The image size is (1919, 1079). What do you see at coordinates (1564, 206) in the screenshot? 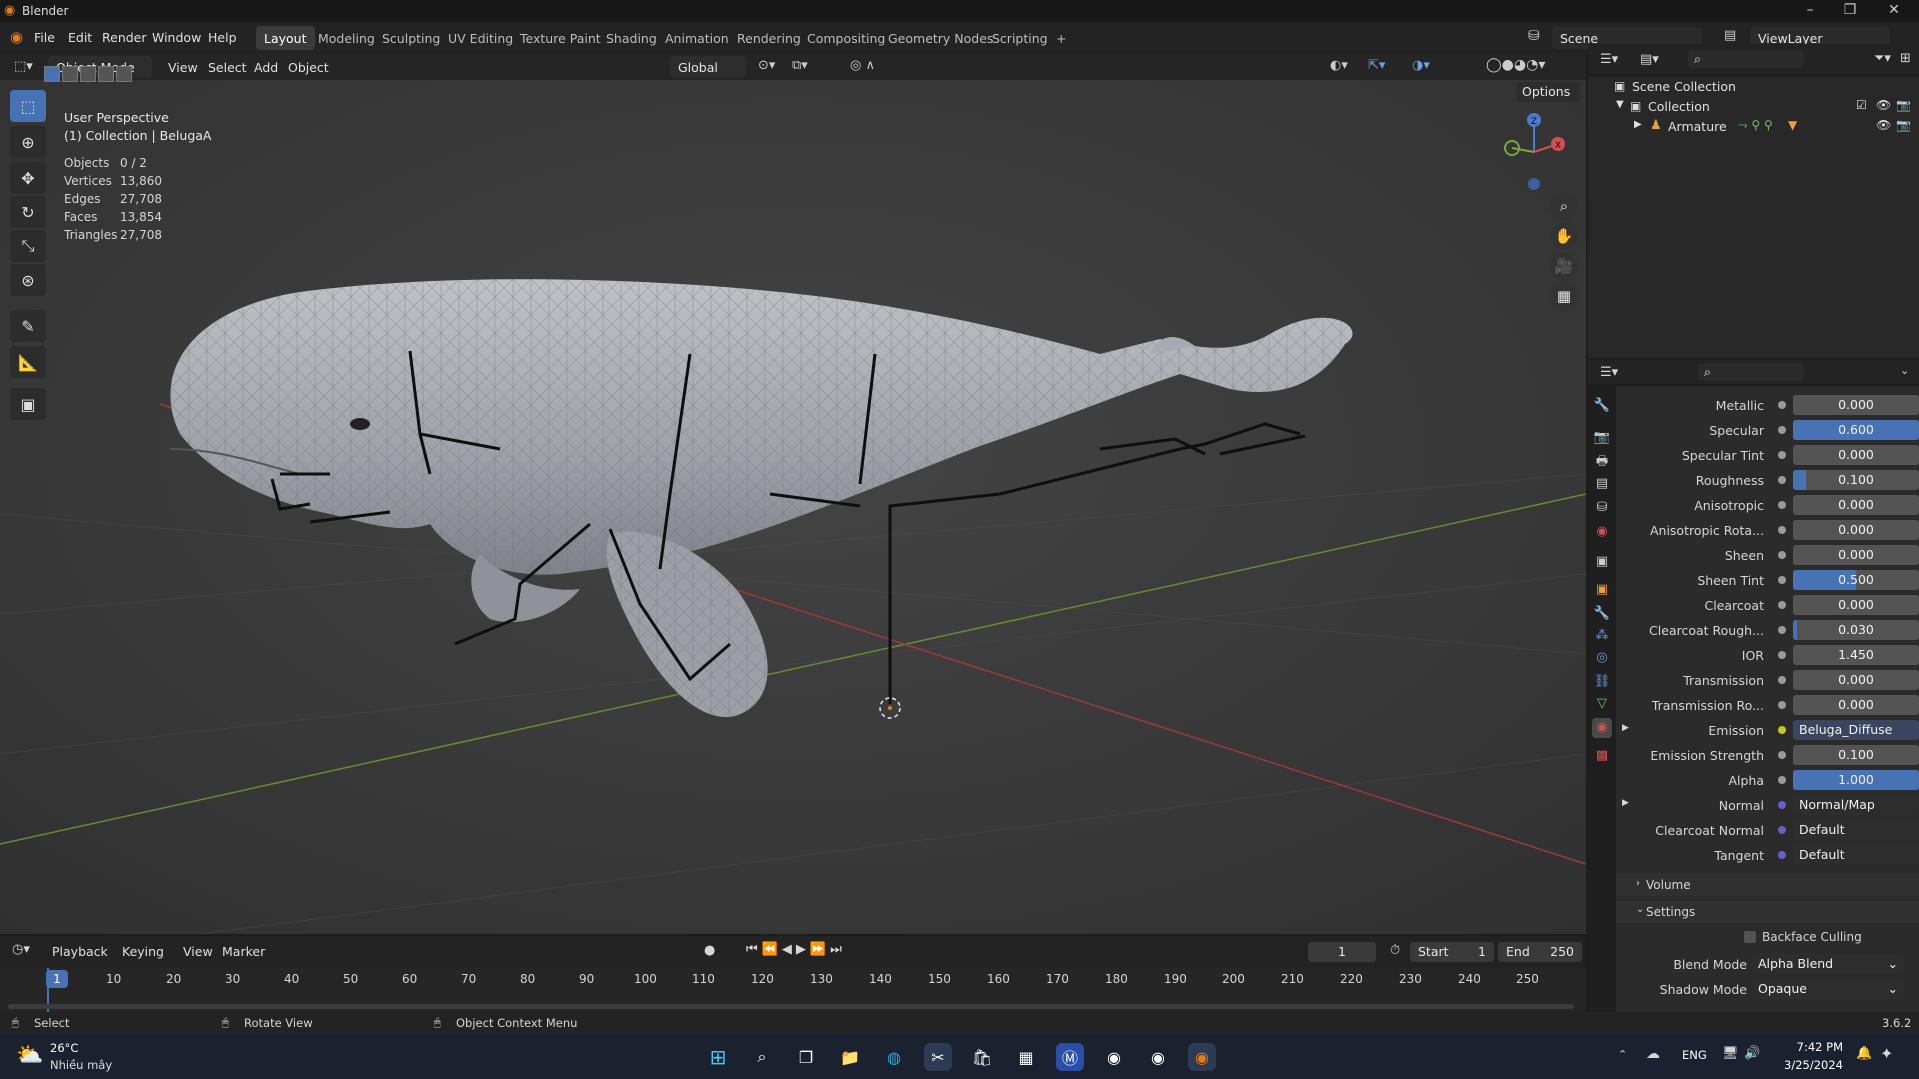
I see `zoom-icon: ⌕` at bounding box center [1564, 206].